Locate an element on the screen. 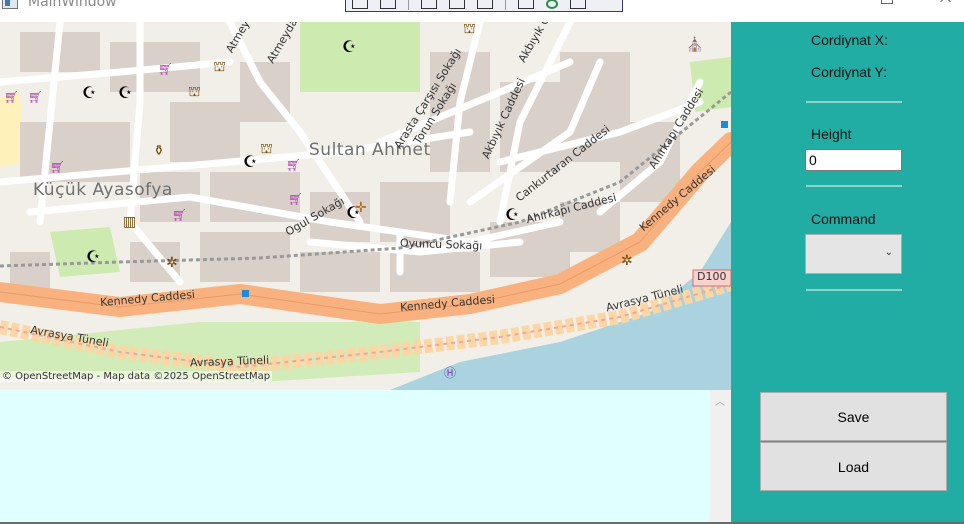 The width and height of the screenshot is (964, 524). book-shop-icon: ▥ is located at coordinates (130, 222).